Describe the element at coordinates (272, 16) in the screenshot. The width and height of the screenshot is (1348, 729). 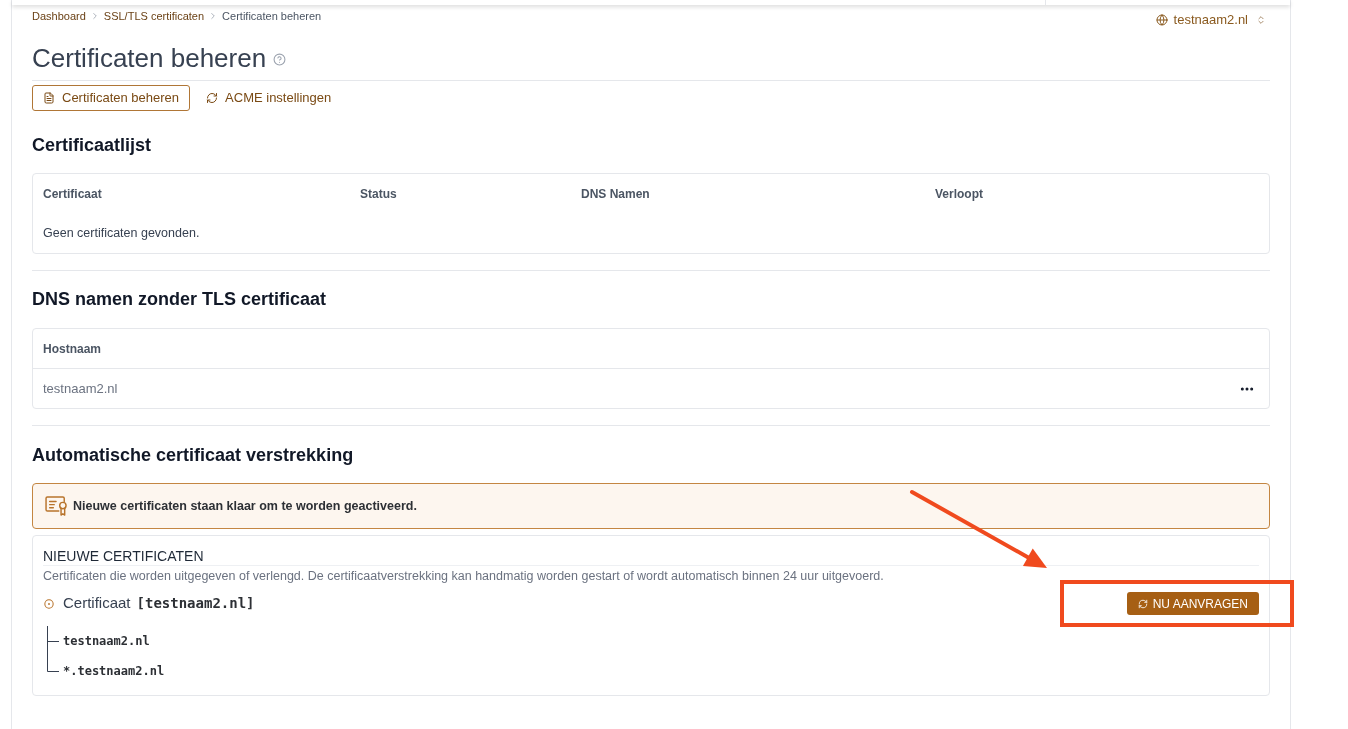
I see `breadcrumb-current: Certificaten beheren` at that location.